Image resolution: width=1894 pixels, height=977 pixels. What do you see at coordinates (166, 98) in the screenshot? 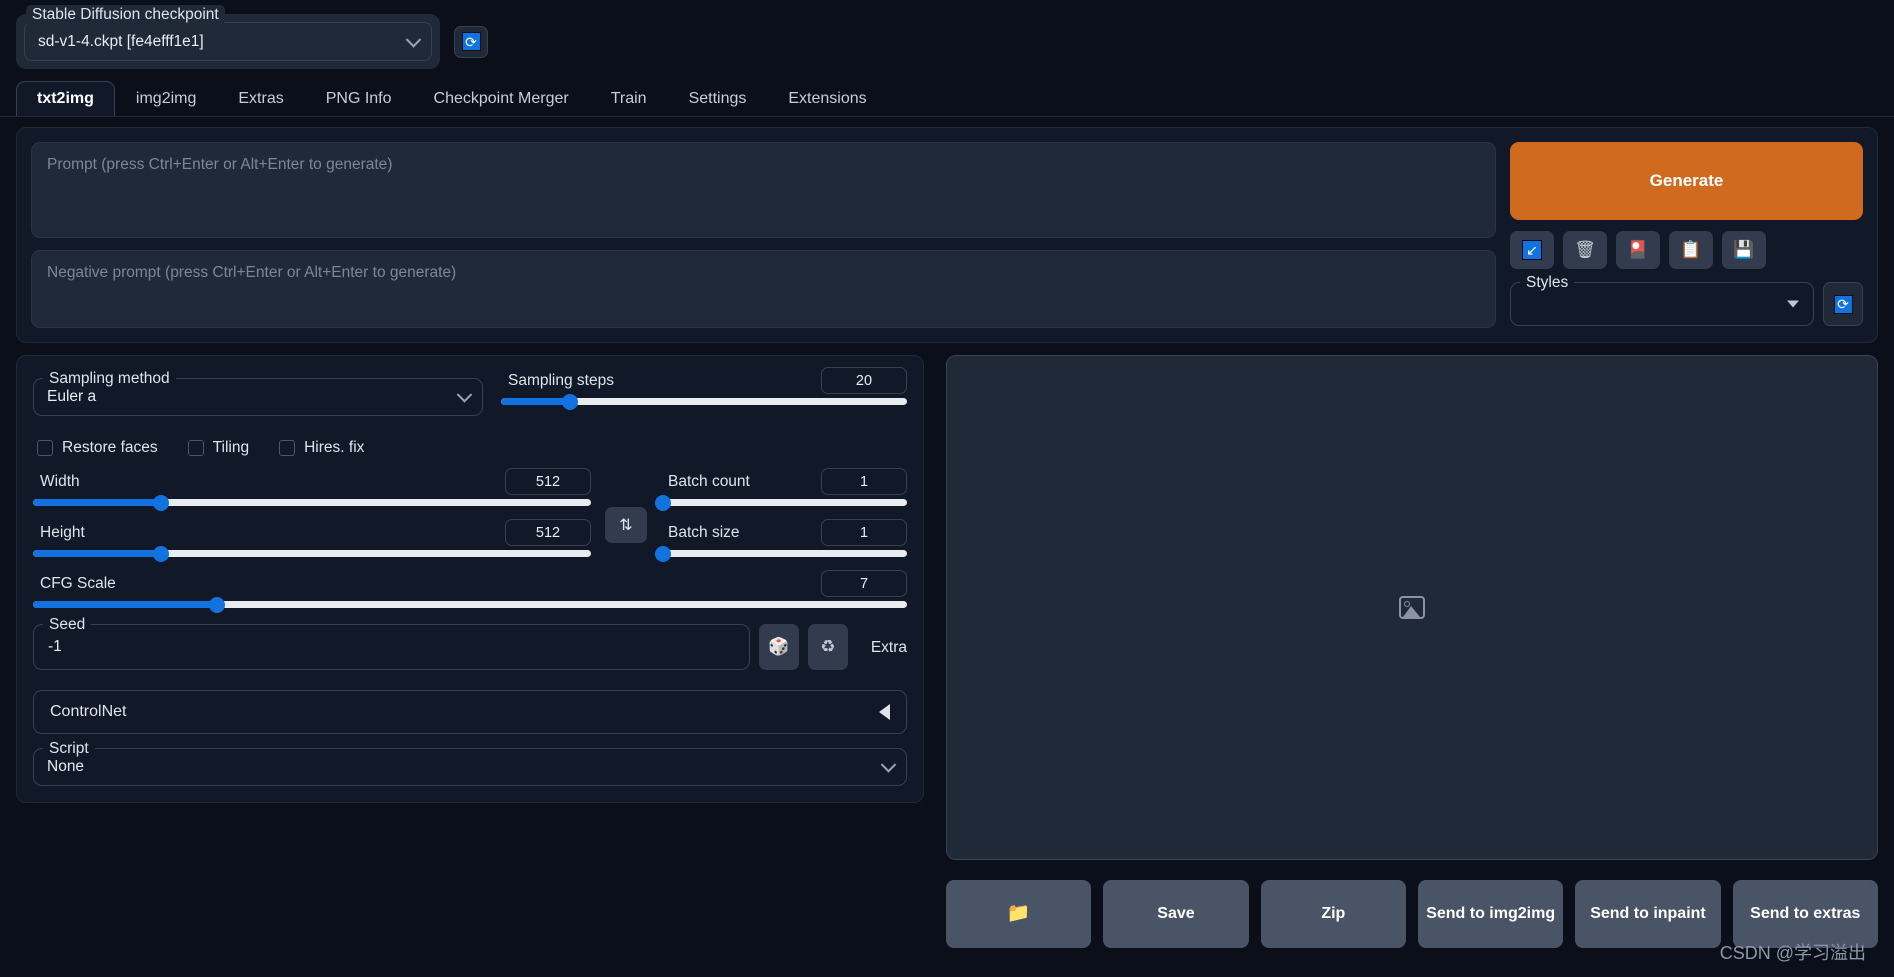
I see `tab-img2img: img2img` at bounding box center [166, 98].